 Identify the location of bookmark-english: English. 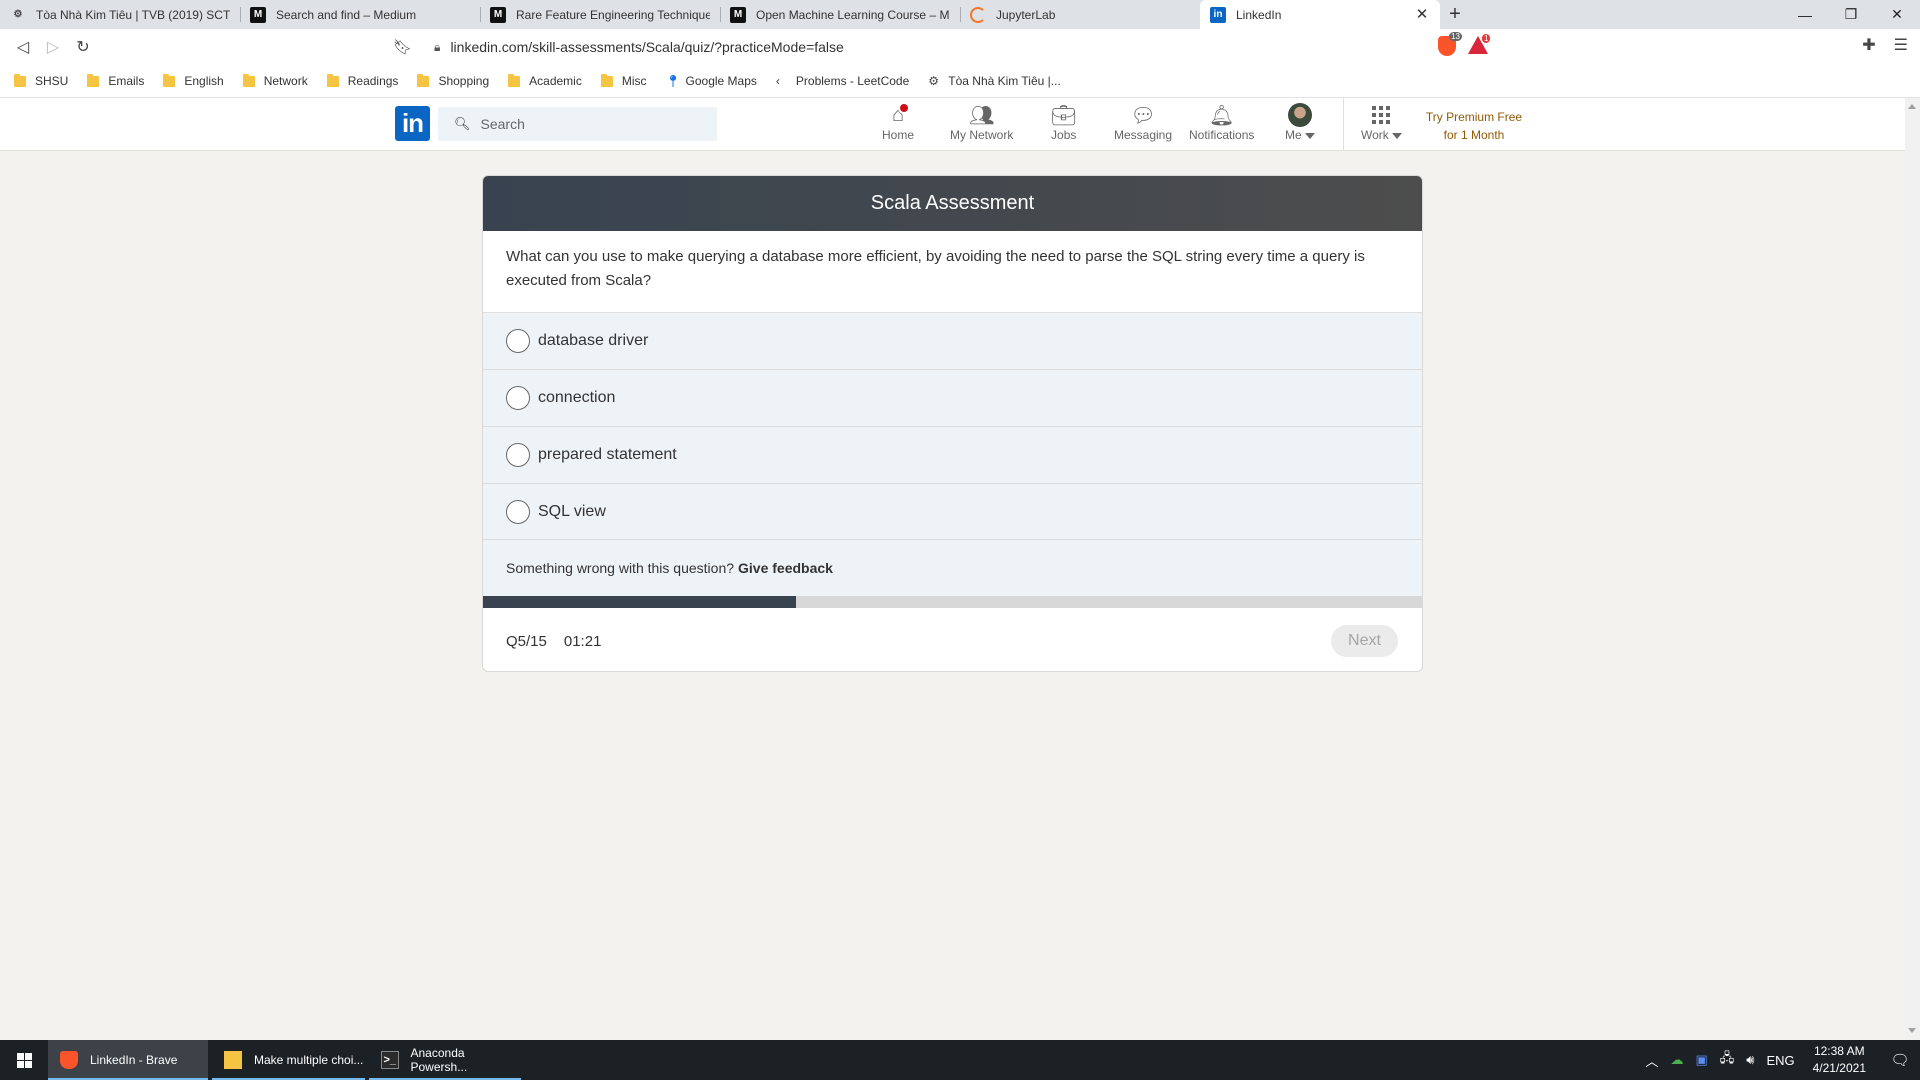
(193, 80).